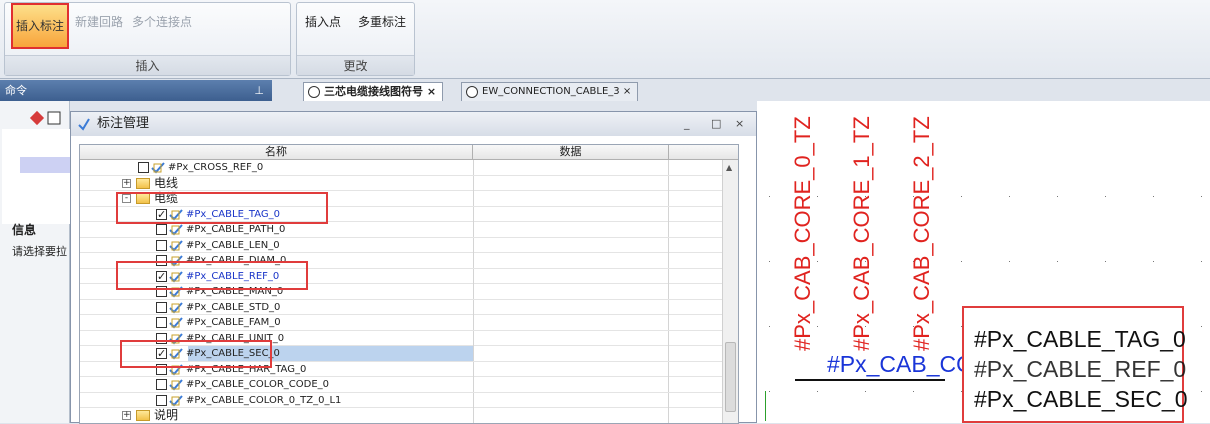  What do you see at coordinates (222, 208) in the screenshot?
I see `highlight-box` at bounding box center [222, 208].